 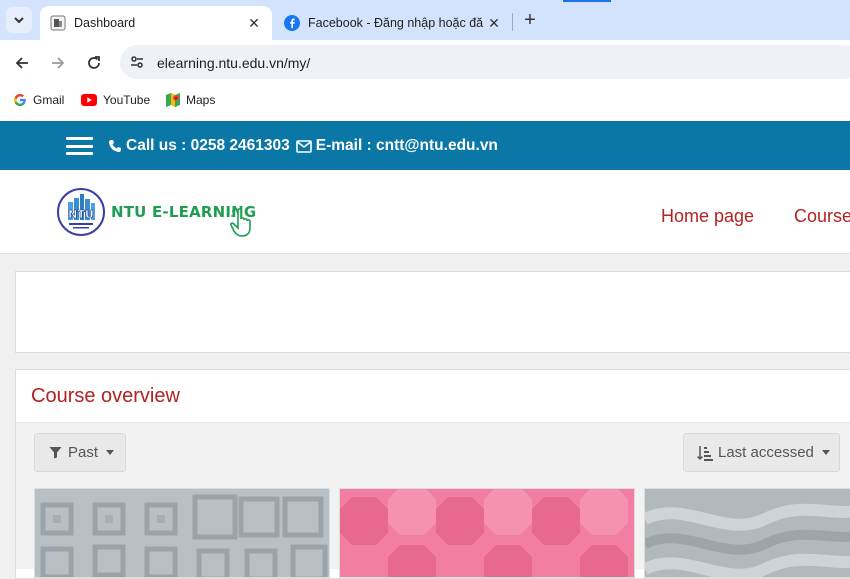 What do you see at coordinates (425, 212) in the screenshot?
I see `site-navbar: NTU NTU E-LEARNING Home page Course` at bounding box center [425, 212].